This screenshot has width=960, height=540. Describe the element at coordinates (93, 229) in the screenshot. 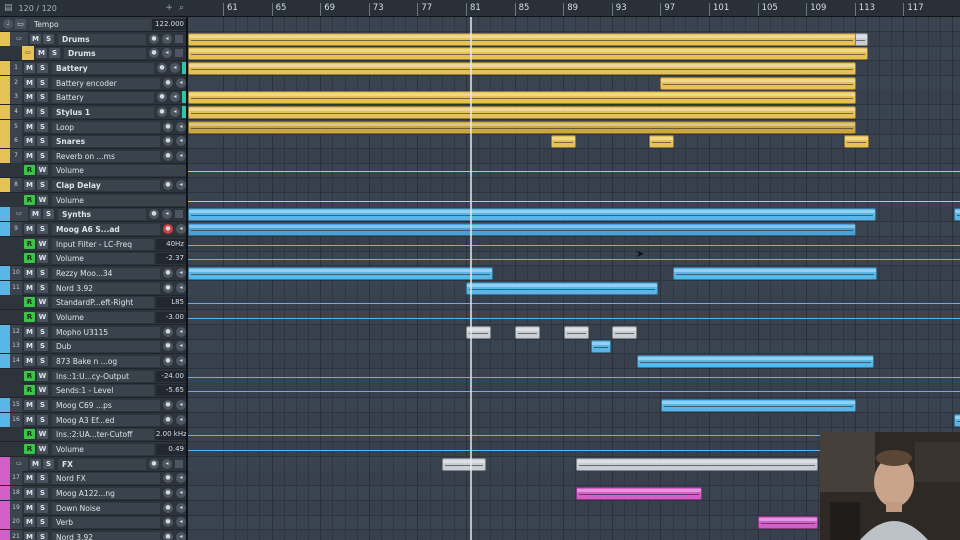

I see `track-row-14: 9 M S Moog A6 S...ad ● ◂` at that location.